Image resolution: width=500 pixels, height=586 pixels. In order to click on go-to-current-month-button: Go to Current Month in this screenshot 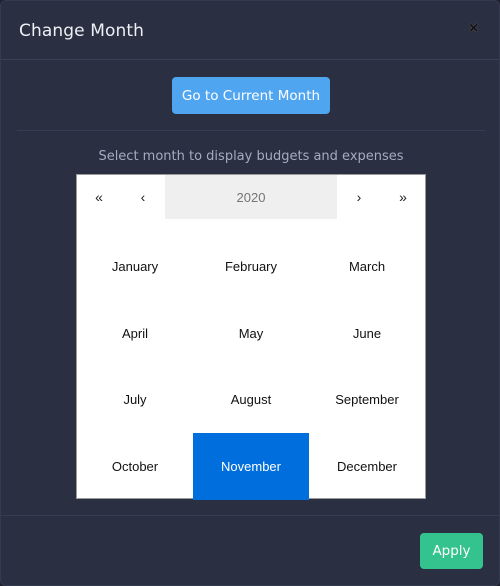, I will do `click(251, 95)`.